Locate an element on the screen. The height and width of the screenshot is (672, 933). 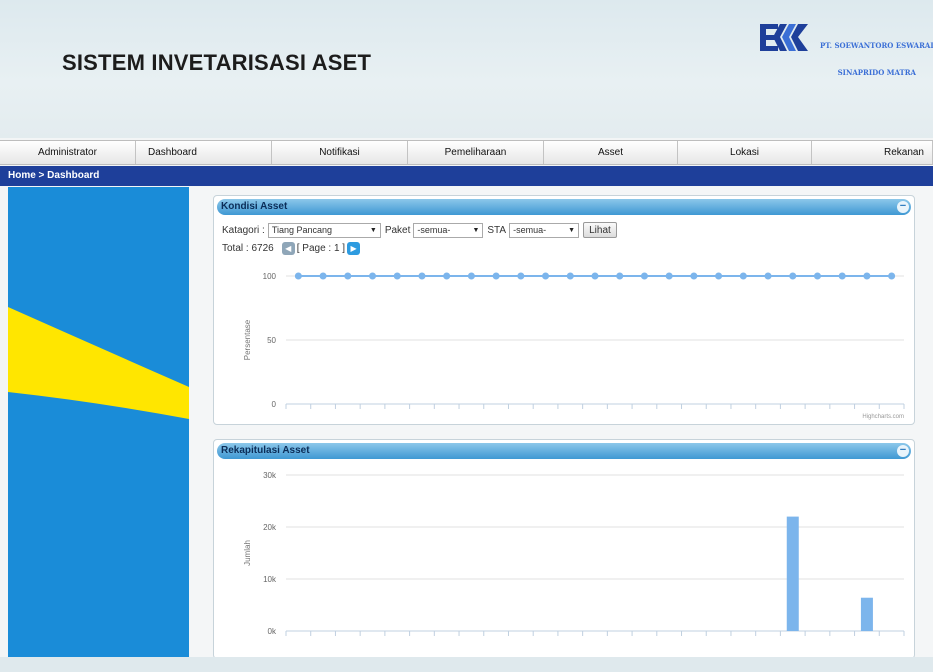
kategori-select: Tiang Pancang ▼ is located at coordinates (324, 230).